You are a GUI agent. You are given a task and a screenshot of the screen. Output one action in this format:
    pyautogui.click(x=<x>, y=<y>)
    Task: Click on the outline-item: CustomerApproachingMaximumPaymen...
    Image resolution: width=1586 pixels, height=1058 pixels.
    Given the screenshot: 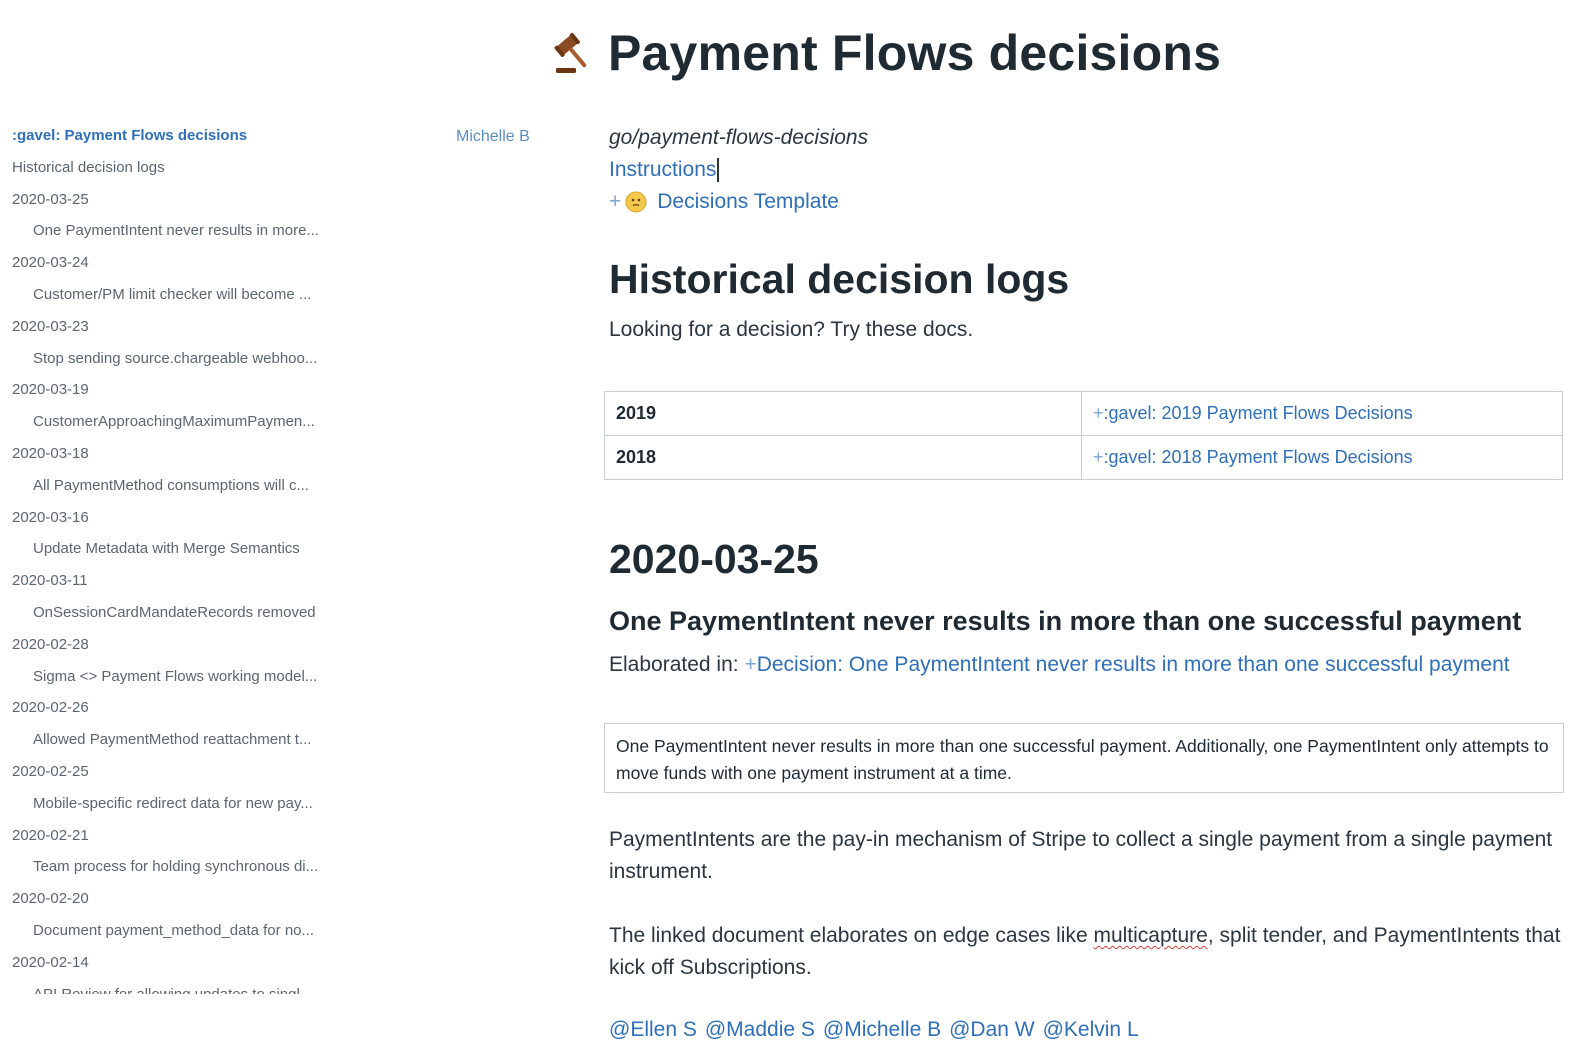 What is the action you would take?
    pyautogui.click(x=184, y=426)
    